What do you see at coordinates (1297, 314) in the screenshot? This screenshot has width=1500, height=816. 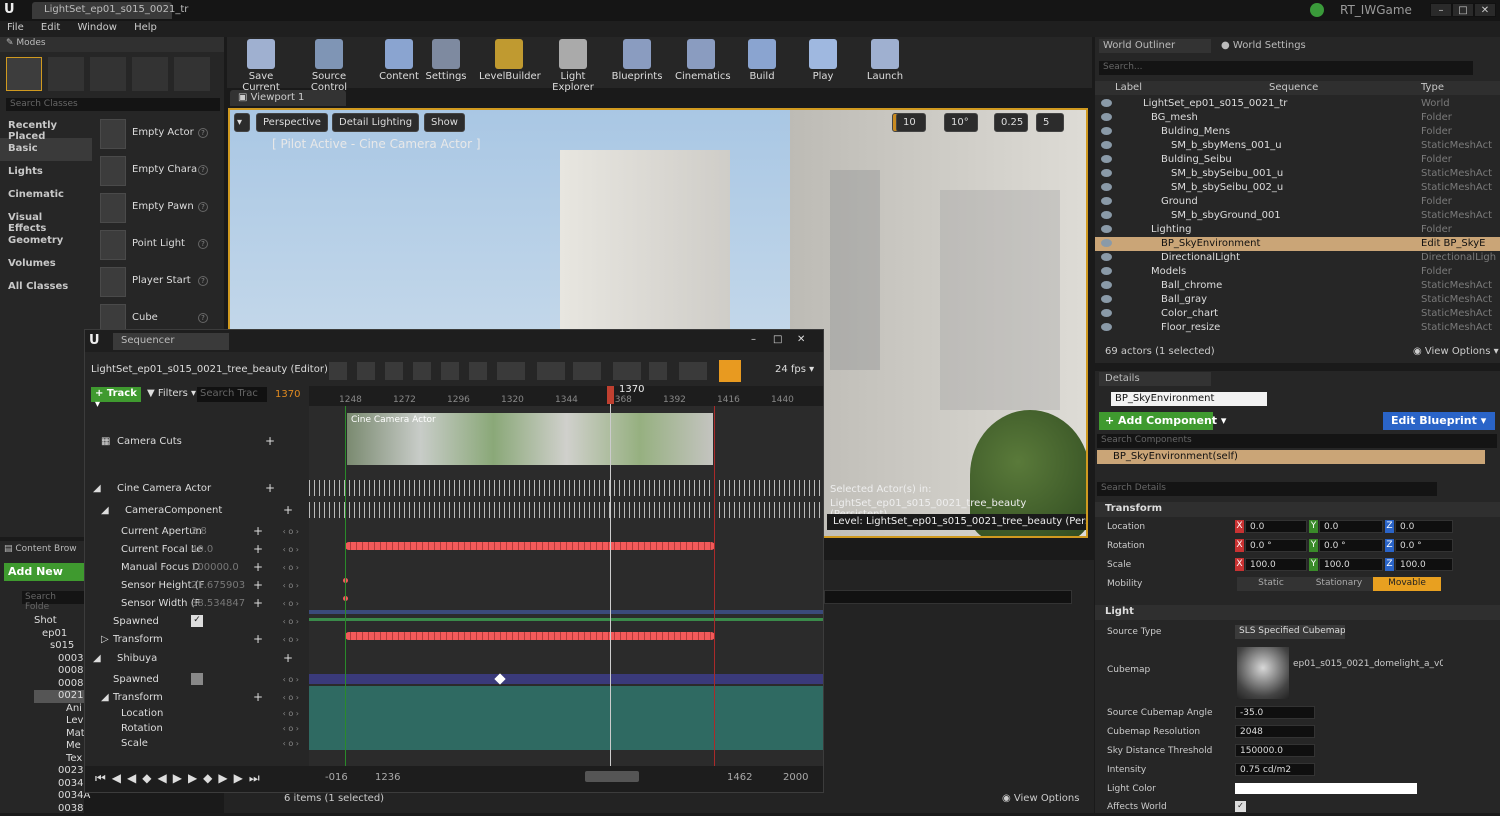 I see `outliner-row: Color_chart StaticMeshAct` at bounding box center [1297, 314].